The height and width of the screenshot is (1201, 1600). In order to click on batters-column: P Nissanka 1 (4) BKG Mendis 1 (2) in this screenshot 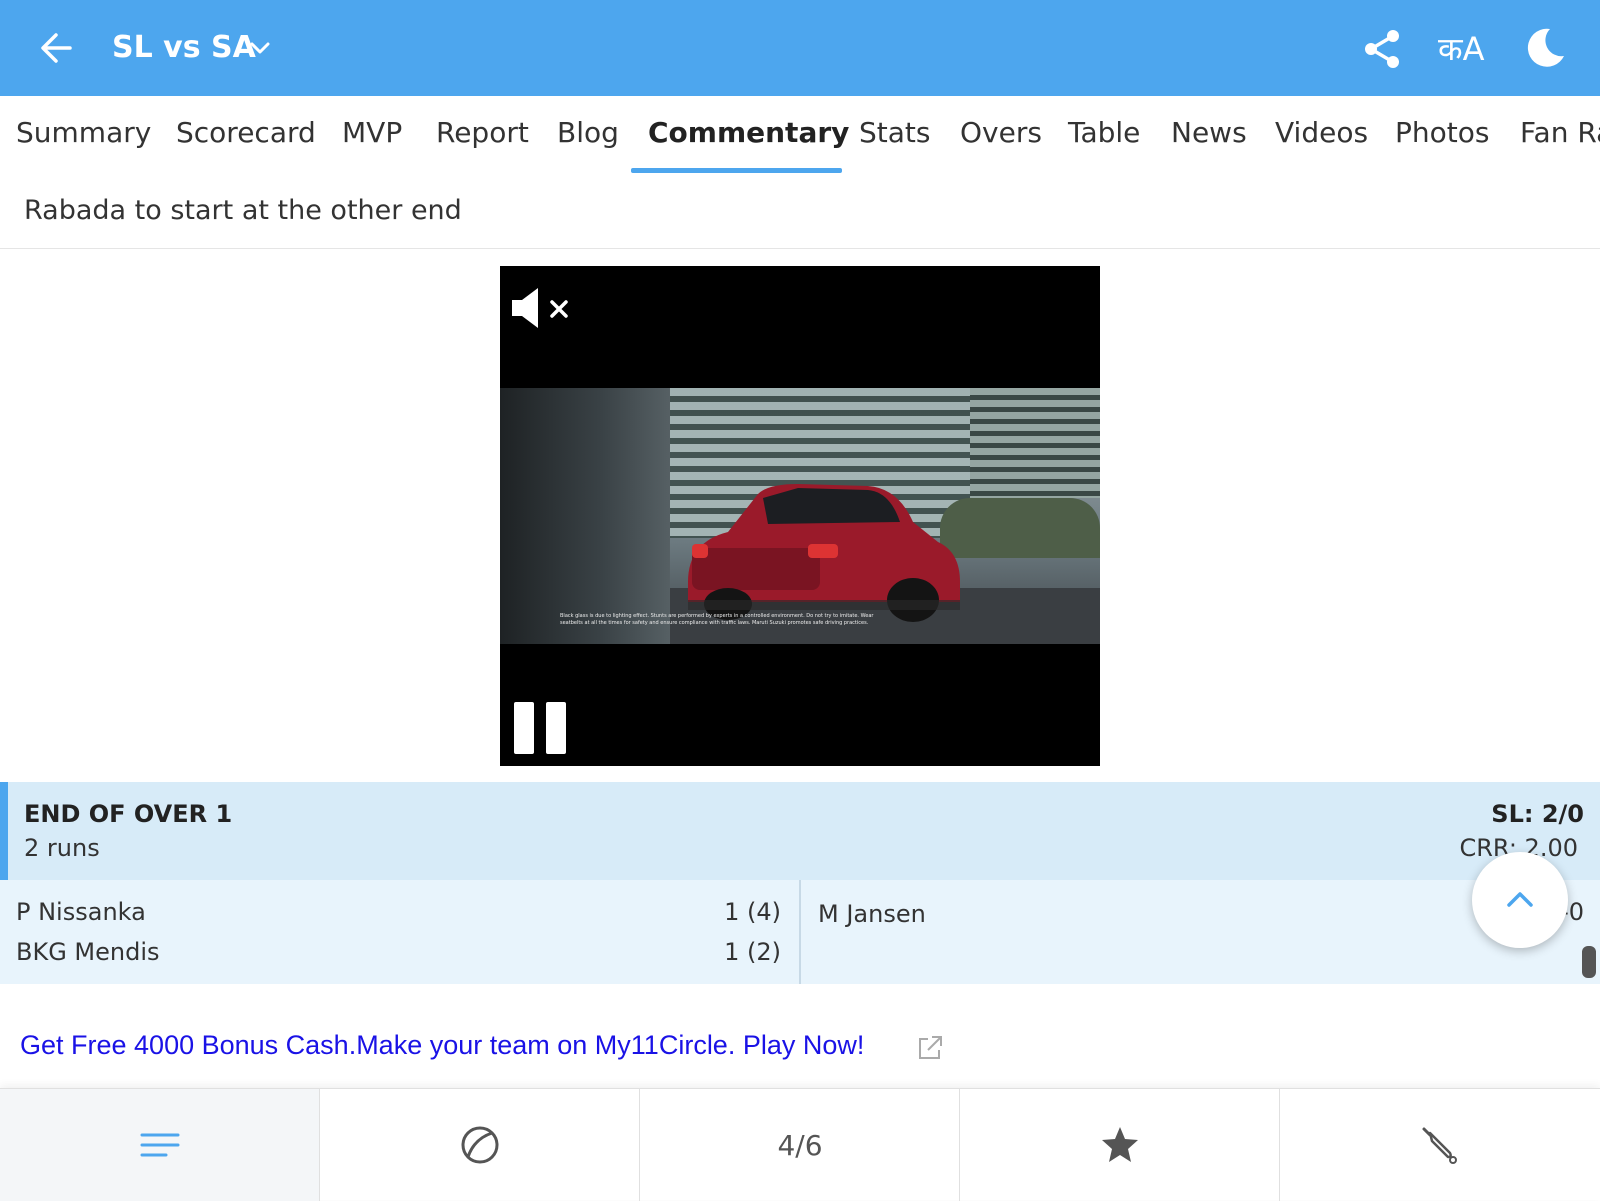, I will do `click(400, 932)`.